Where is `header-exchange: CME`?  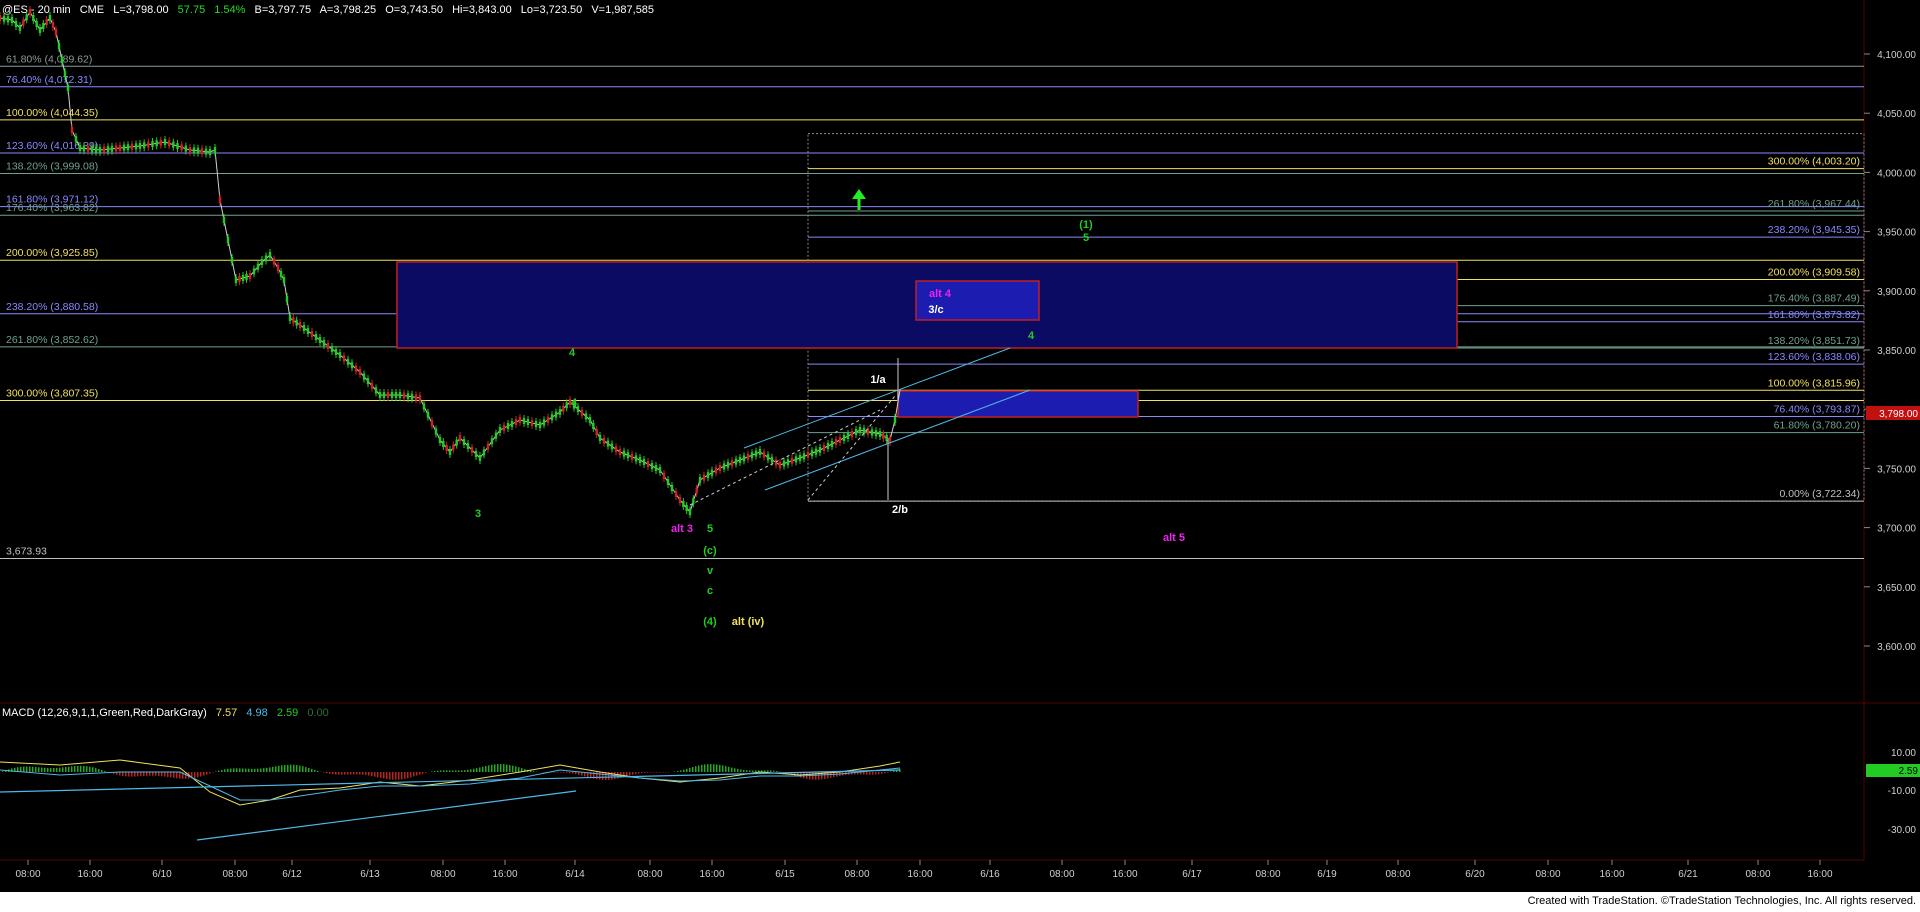 header-exchange: CME is located at coordinates (92, 10).